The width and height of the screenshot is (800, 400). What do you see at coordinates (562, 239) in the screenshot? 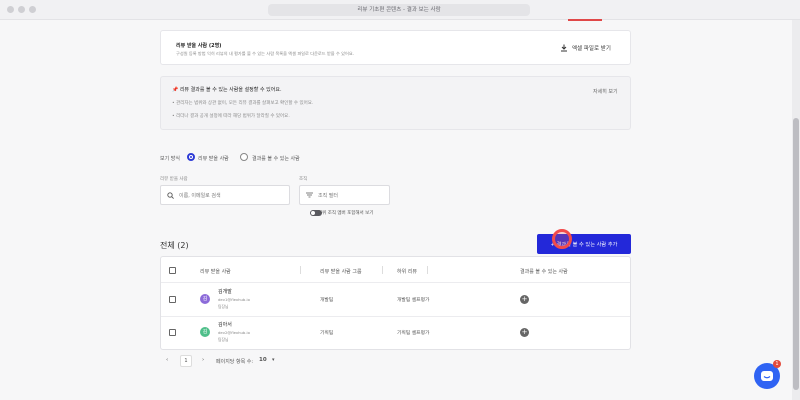
I see `click-highlight` at bounding box center [562, 239].